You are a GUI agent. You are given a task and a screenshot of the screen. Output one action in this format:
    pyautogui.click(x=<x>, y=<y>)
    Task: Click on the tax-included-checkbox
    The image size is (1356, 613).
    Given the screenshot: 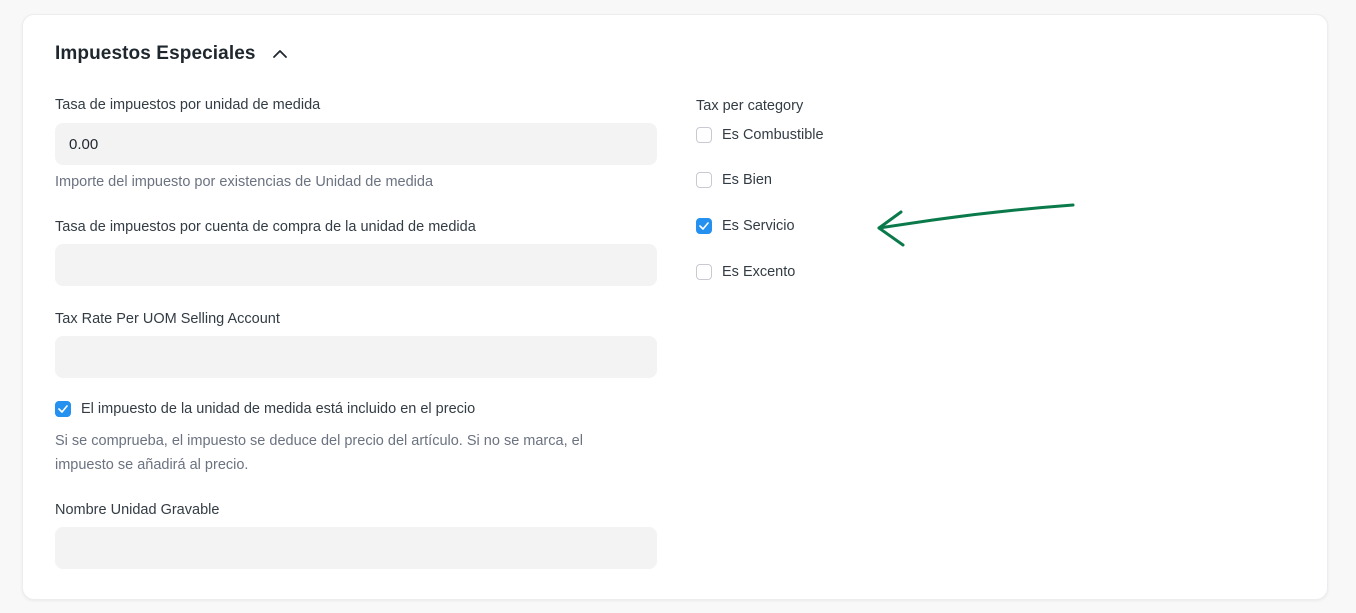 What is the action you would take?
    pyautogui.click(x=63, y=409)
    